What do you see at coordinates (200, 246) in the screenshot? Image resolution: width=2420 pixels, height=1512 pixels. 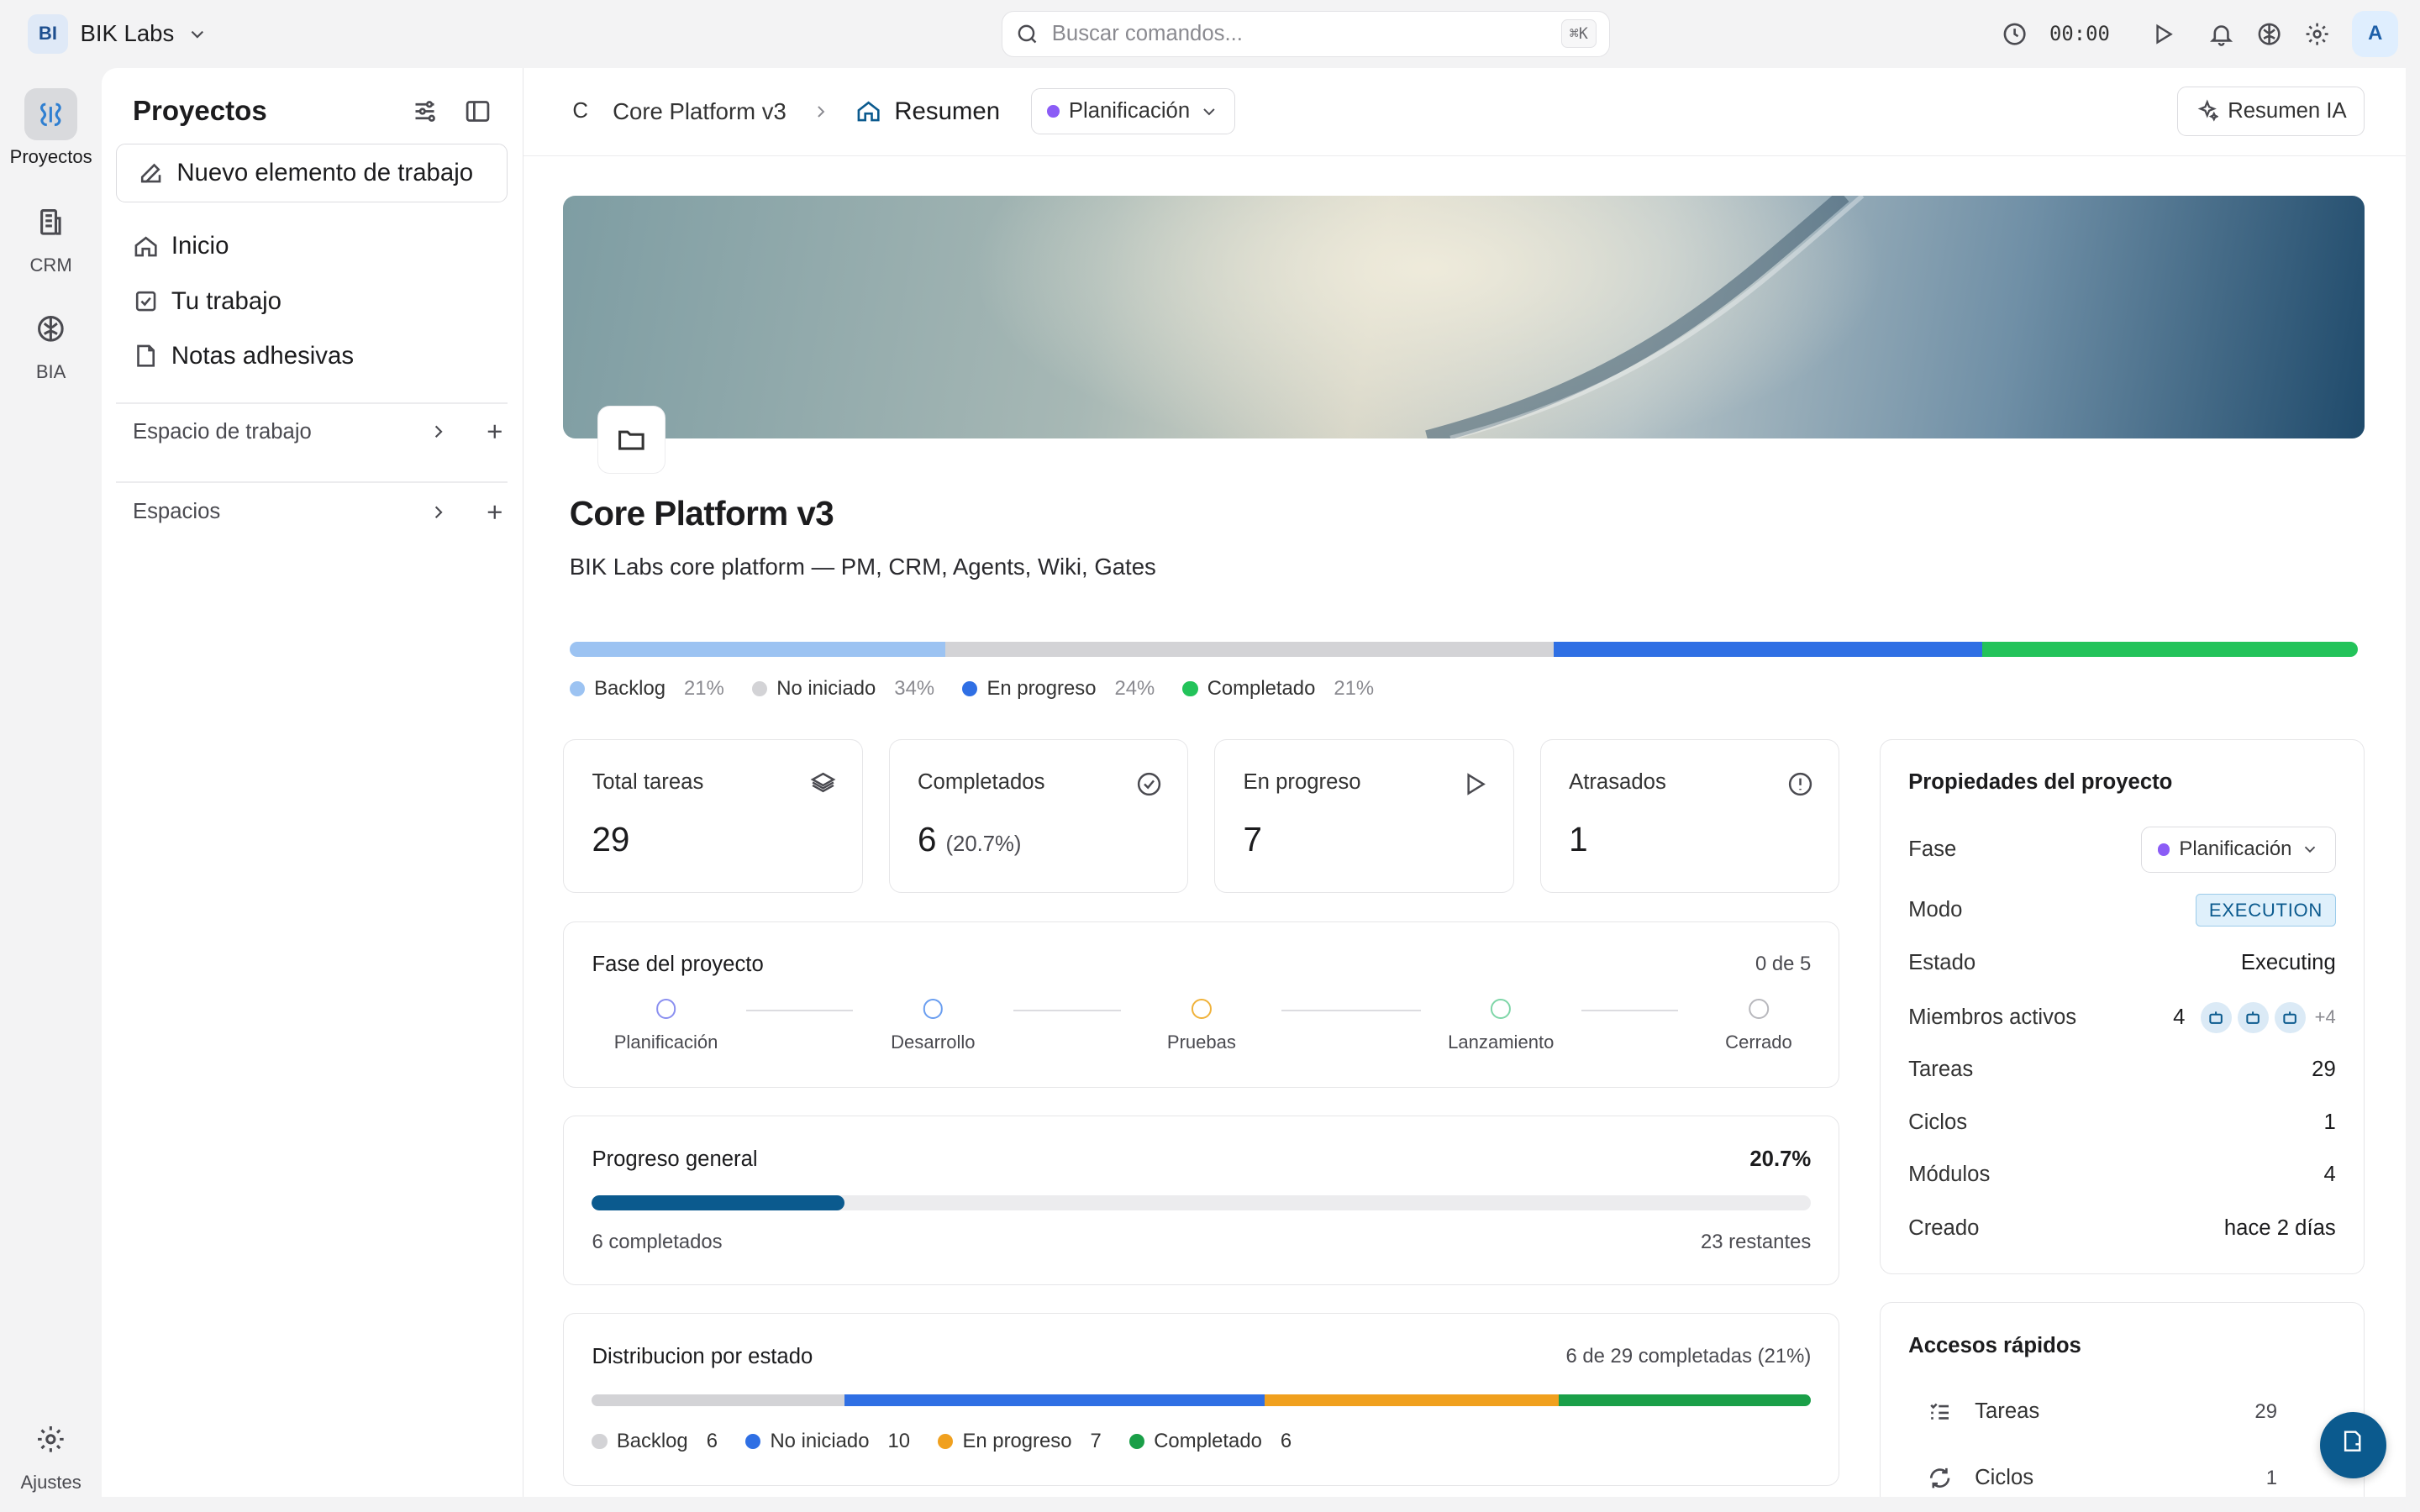 I see `sidebar-item-label: Inicio` at bounding box center [200, 246].